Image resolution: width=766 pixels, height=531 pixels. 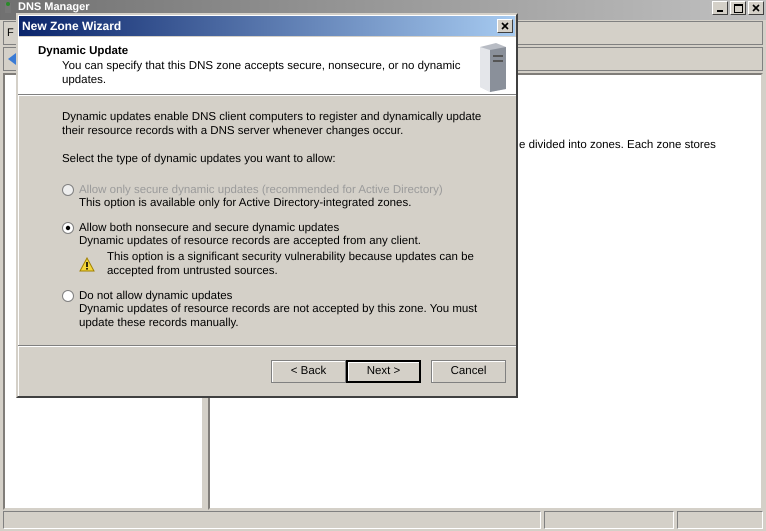 What do you see at coordinates (720, 8) in the screenshot?
I see `minimize-button` at bounding box center [720, 8].